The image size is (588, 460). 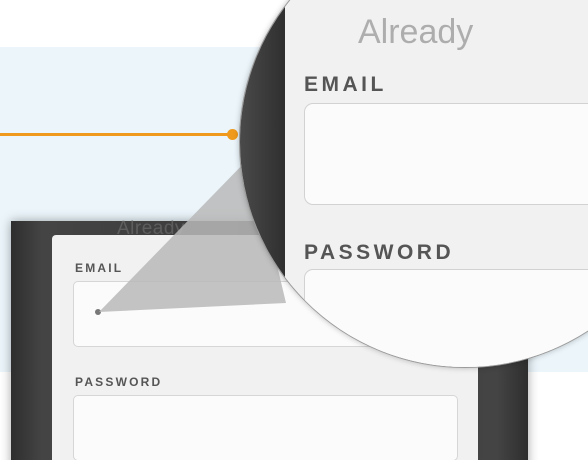 What do you see at coordinates (345, 84) in the screenshot?
I see `lens-email-label: EMAIL` at bounding box center [345, 84].